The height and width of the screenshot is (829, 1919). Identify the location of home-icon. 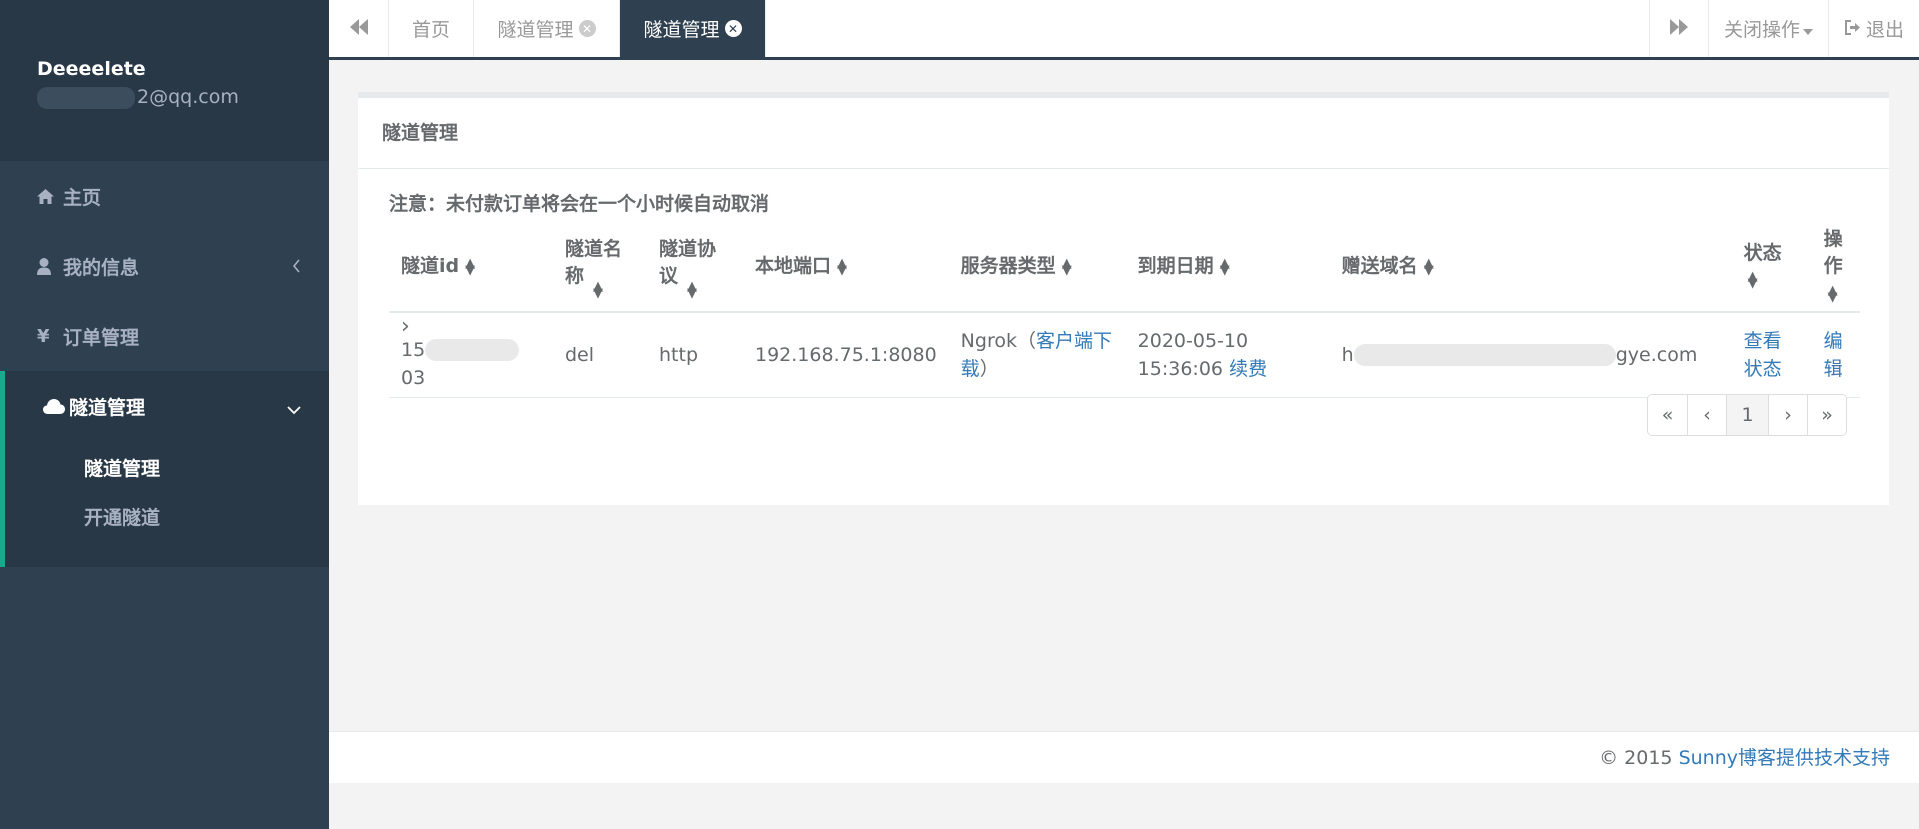
(50, 196).